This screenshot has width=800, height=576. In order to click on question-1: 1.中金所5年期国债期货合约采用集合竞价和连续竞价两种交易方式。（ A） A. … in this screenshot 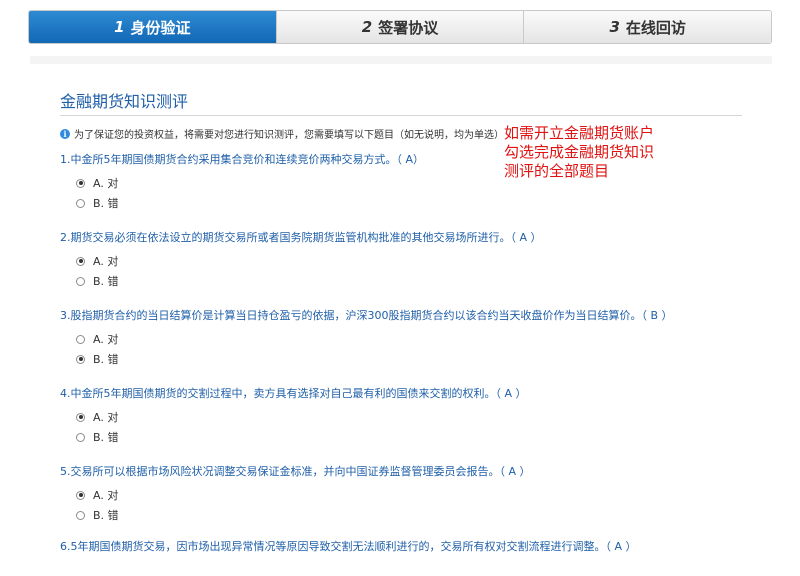, I will do `click(242, 182)`.